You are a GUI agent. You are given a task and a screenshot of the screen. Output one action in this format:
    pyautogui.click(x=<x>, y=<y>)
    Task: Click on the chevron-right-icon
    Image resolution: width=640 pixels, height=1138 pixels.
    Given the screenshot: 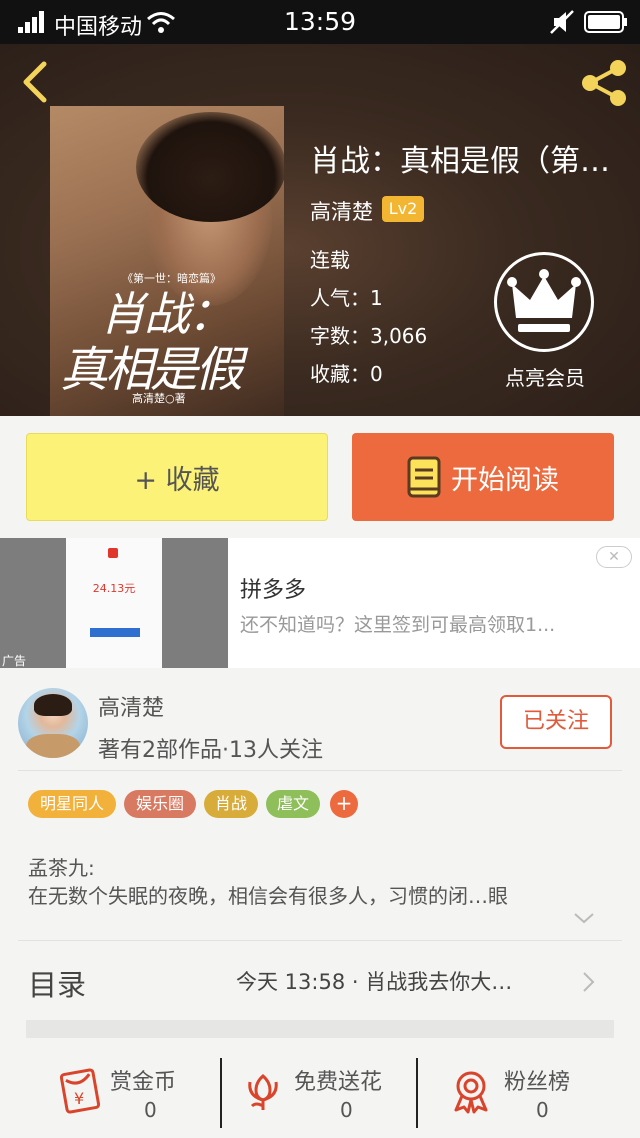 What is the action you would take?
    pyautogui.click(x=588, y=982)
    